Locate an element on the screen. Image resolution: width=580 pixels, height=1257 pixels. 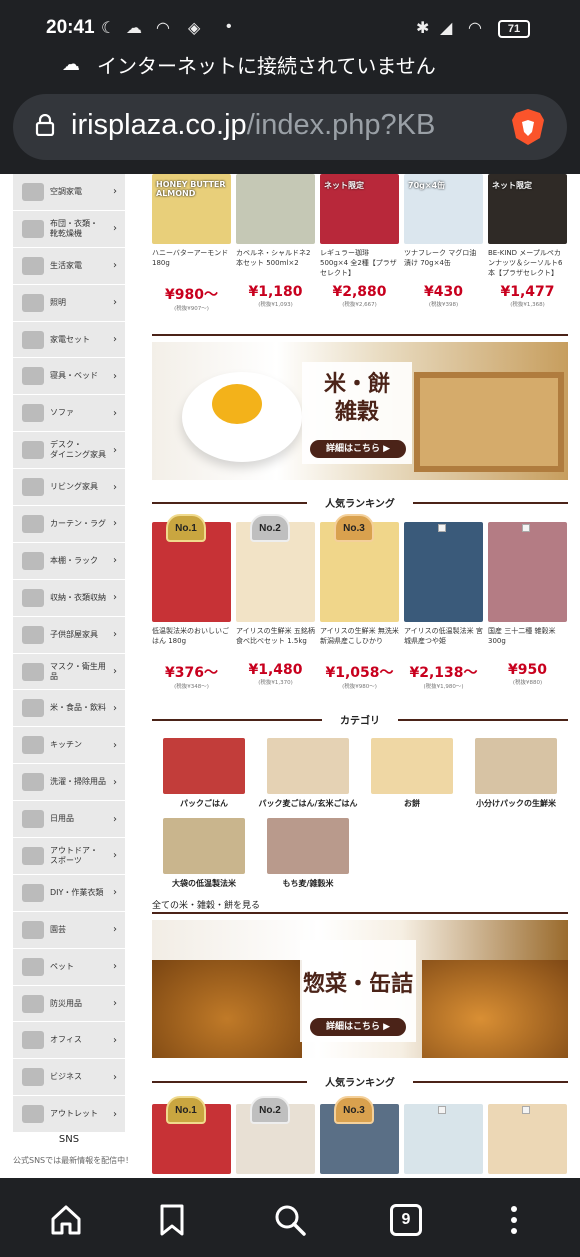
brave-shields-icon is located at coordinates (528, 127).